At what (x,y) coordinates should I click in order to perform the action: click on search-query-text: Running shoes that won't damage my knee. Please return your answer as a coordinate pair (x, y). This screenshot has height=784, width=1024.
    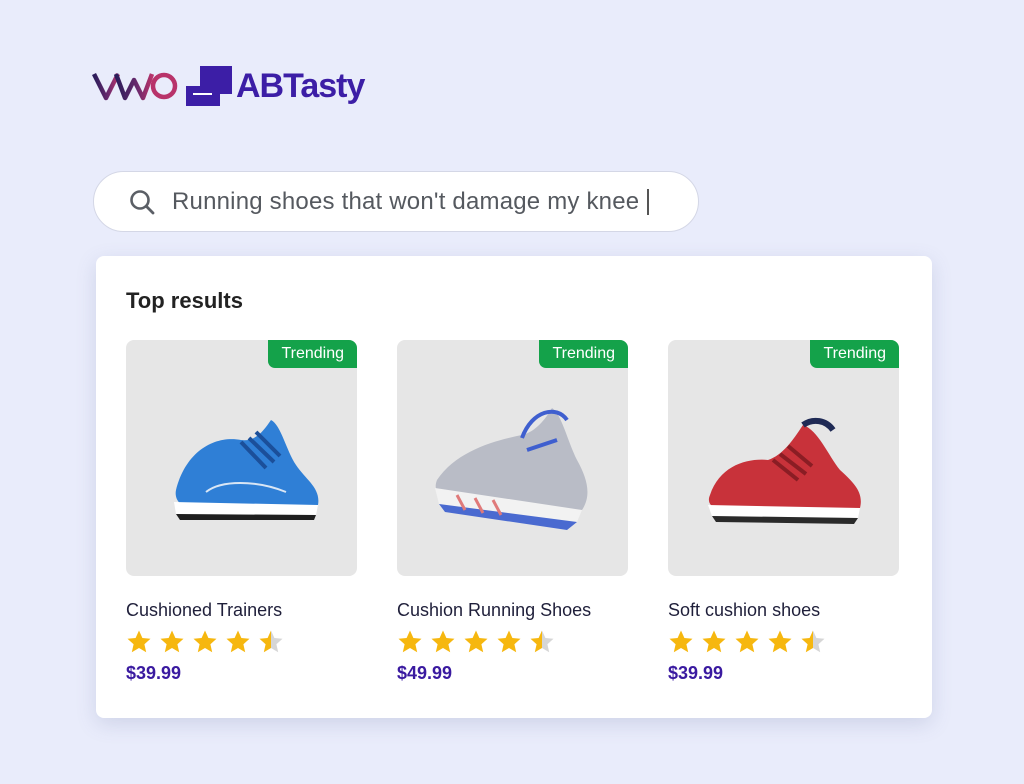
    Looking at the image, I should click on (406, 201).